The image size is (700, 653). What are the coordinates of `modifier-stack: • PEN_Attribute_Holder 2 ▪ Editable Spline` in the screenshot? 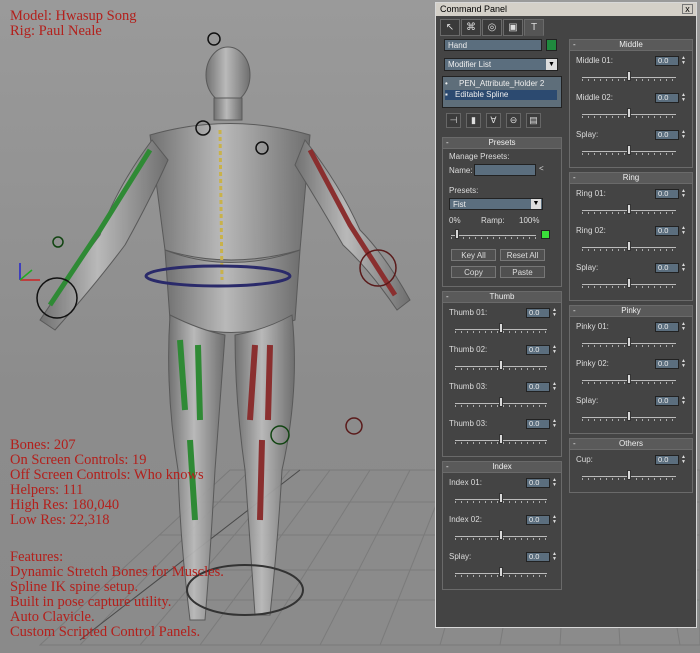 It's located at (502, 92).